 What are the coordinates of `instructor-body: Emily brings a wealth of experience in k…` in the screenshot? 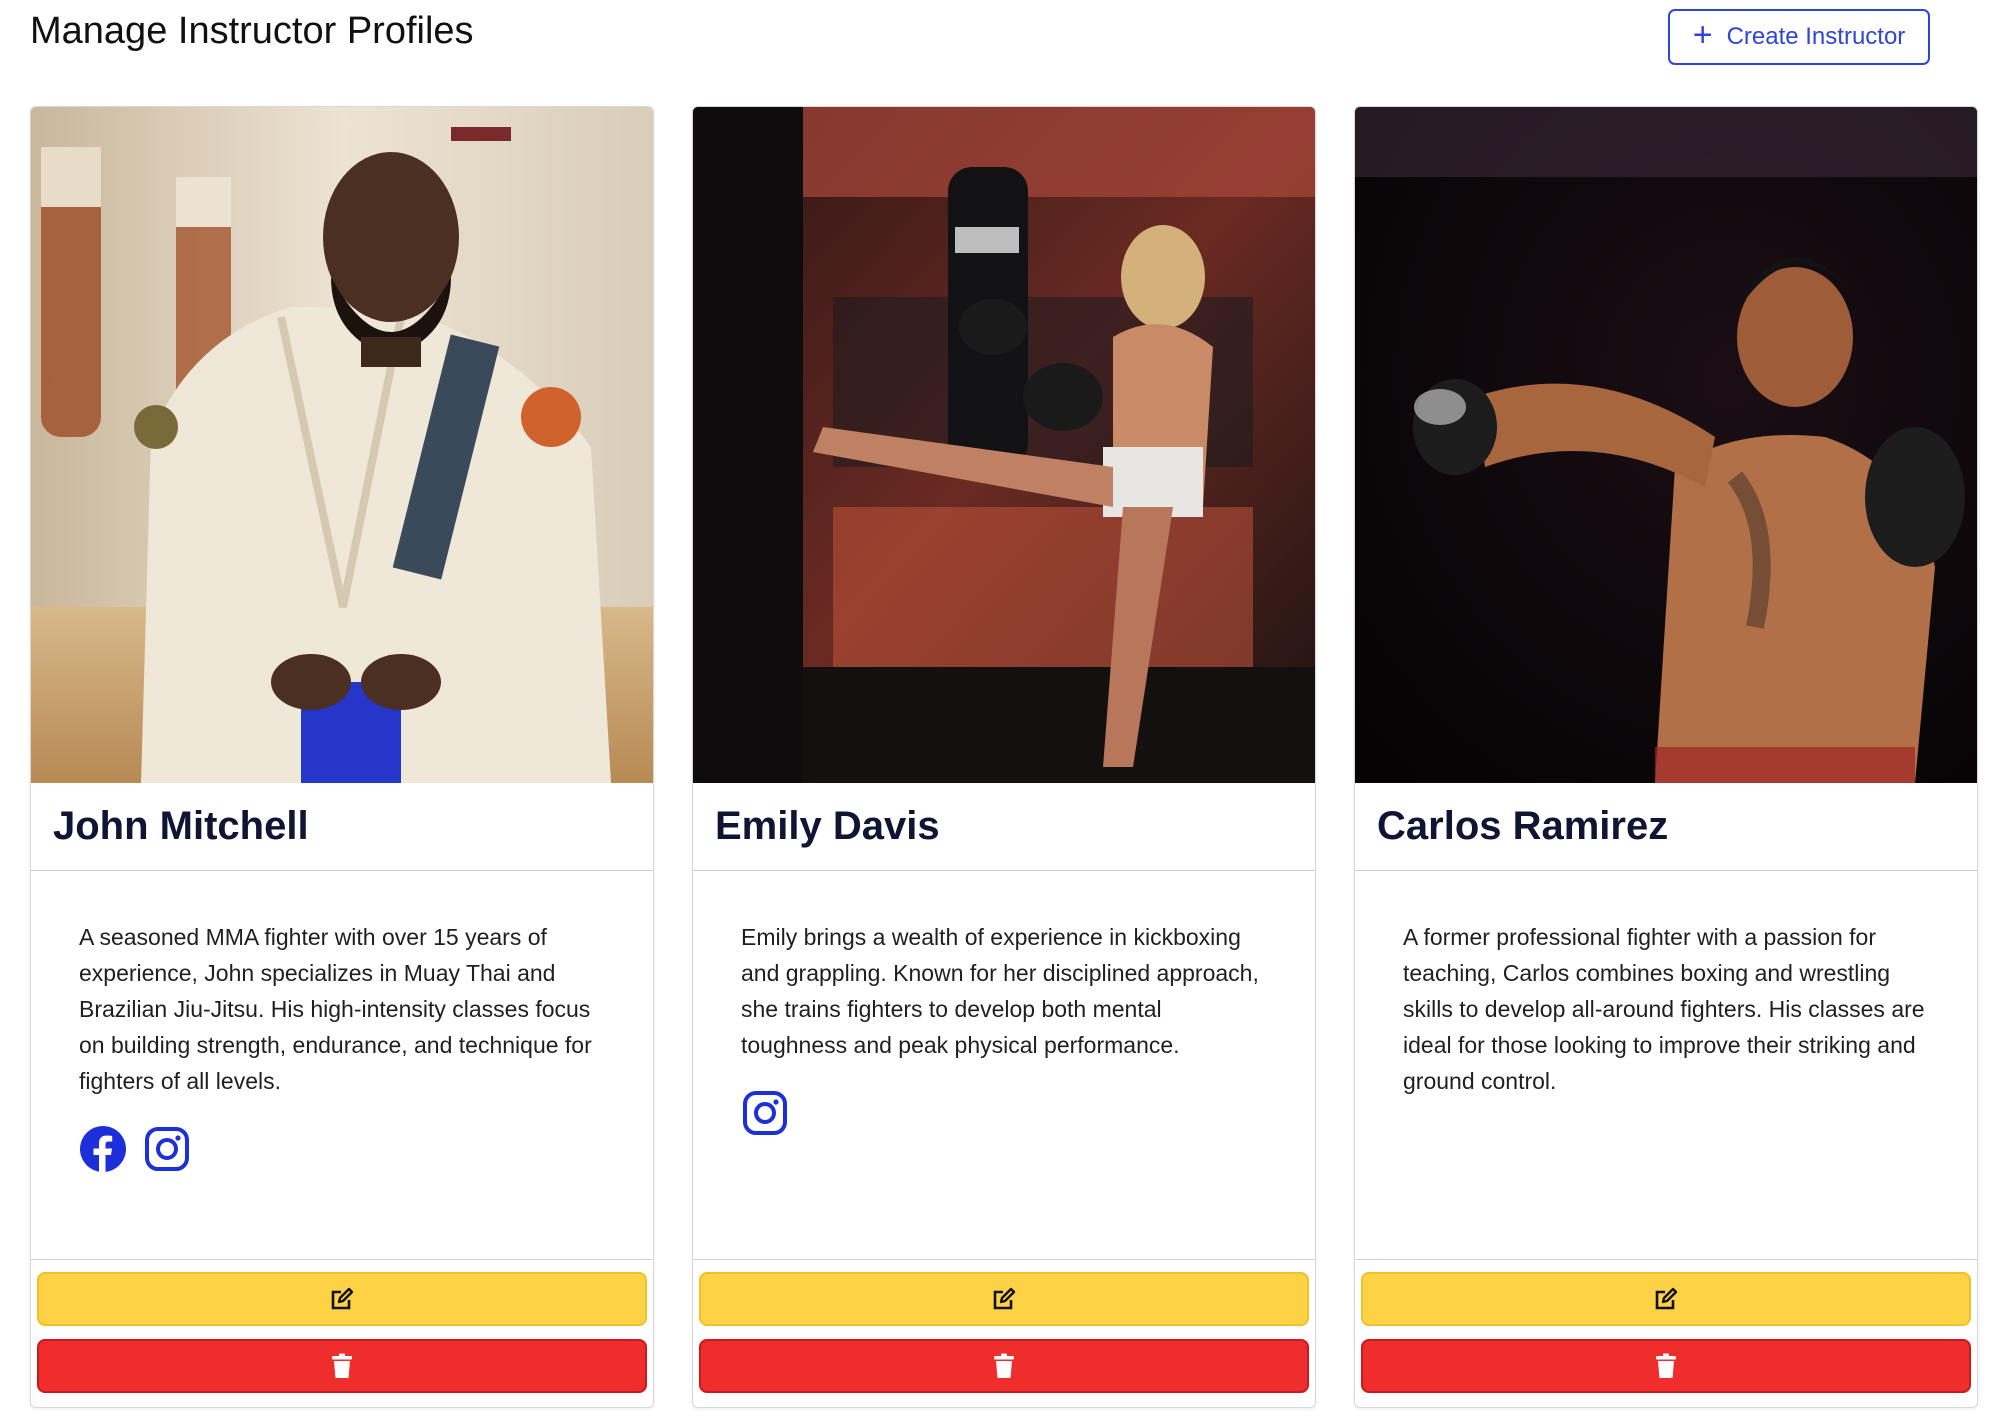 It's located at (1004, 1065).